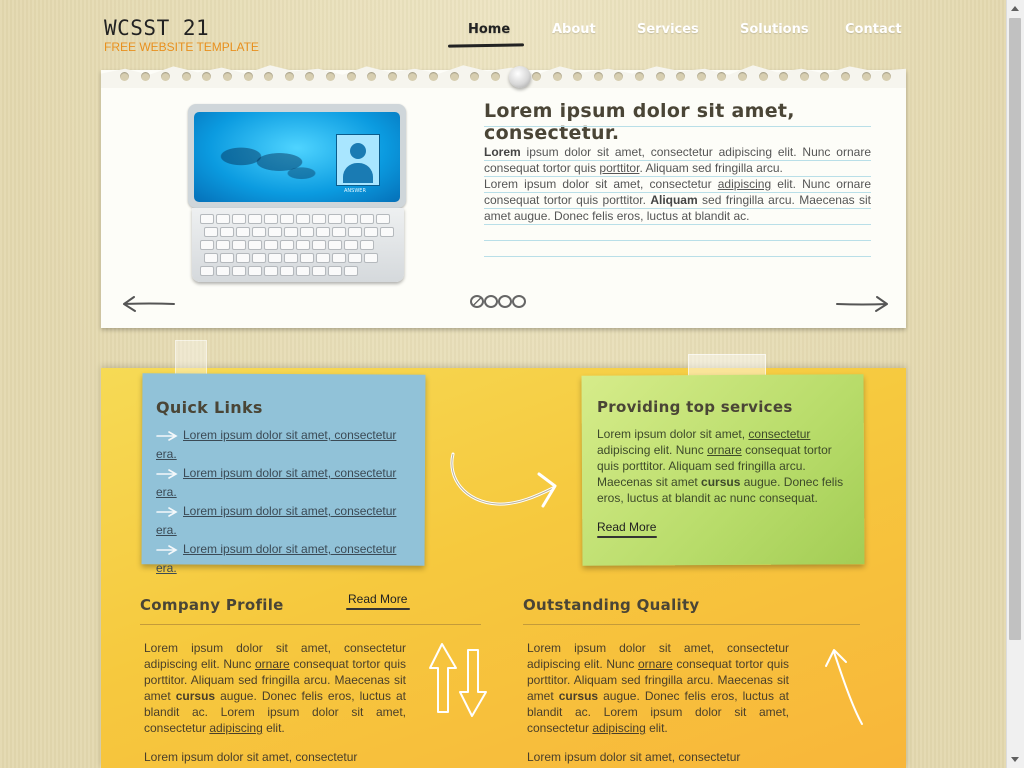 The image size is (1024, 768). What do you see at coordinates (674, 200) in the screenshot?
I see `slide-bold-2: Aliquam` at bounding box center [674, 200].